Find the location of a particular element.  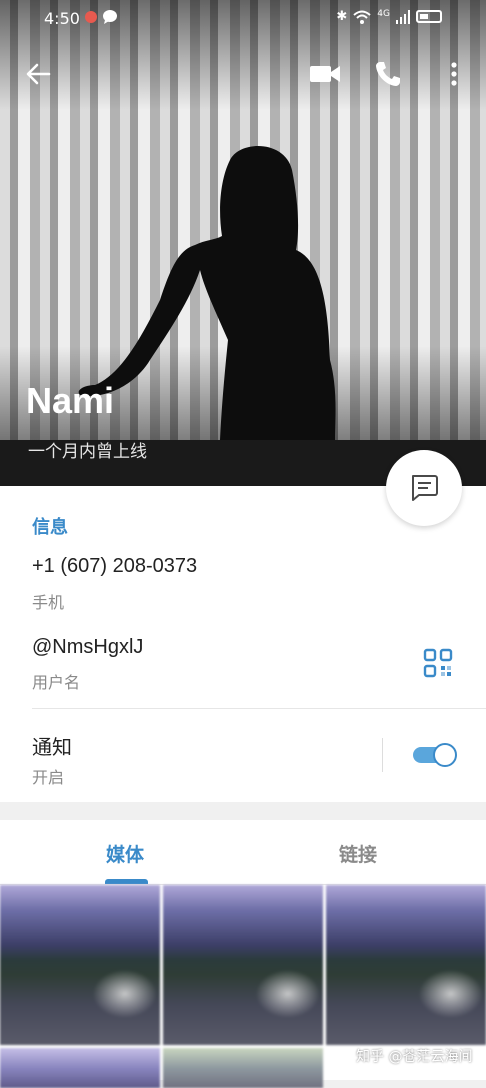

status-bar: 4:50 ✱ 4G is located at coordinates (243, 18).